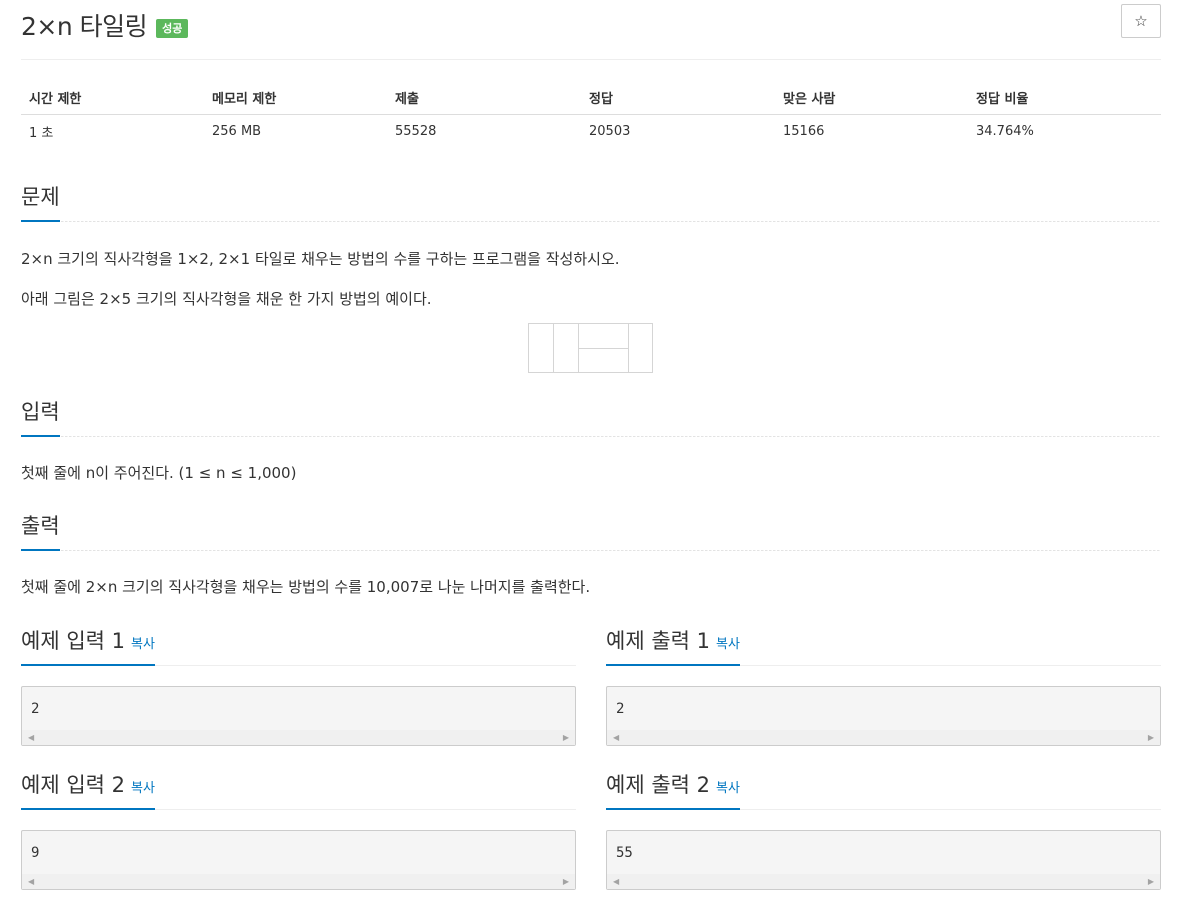 The width and height of the screenshot is (1186, 903). Describe the element at coordinates (673, 645) in the screenshot. I see `sample-output-1-title: 예제 출력 1 복사` at that location.